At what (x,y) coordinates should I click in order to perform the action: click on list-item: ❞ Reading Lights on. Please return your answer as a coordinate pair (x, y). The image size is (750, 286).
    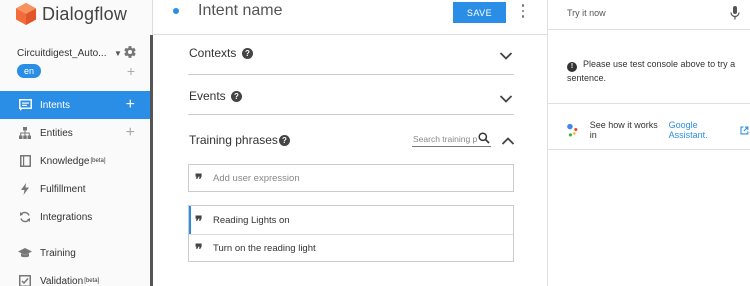
    Looking at the image, I should click on (351, 220).